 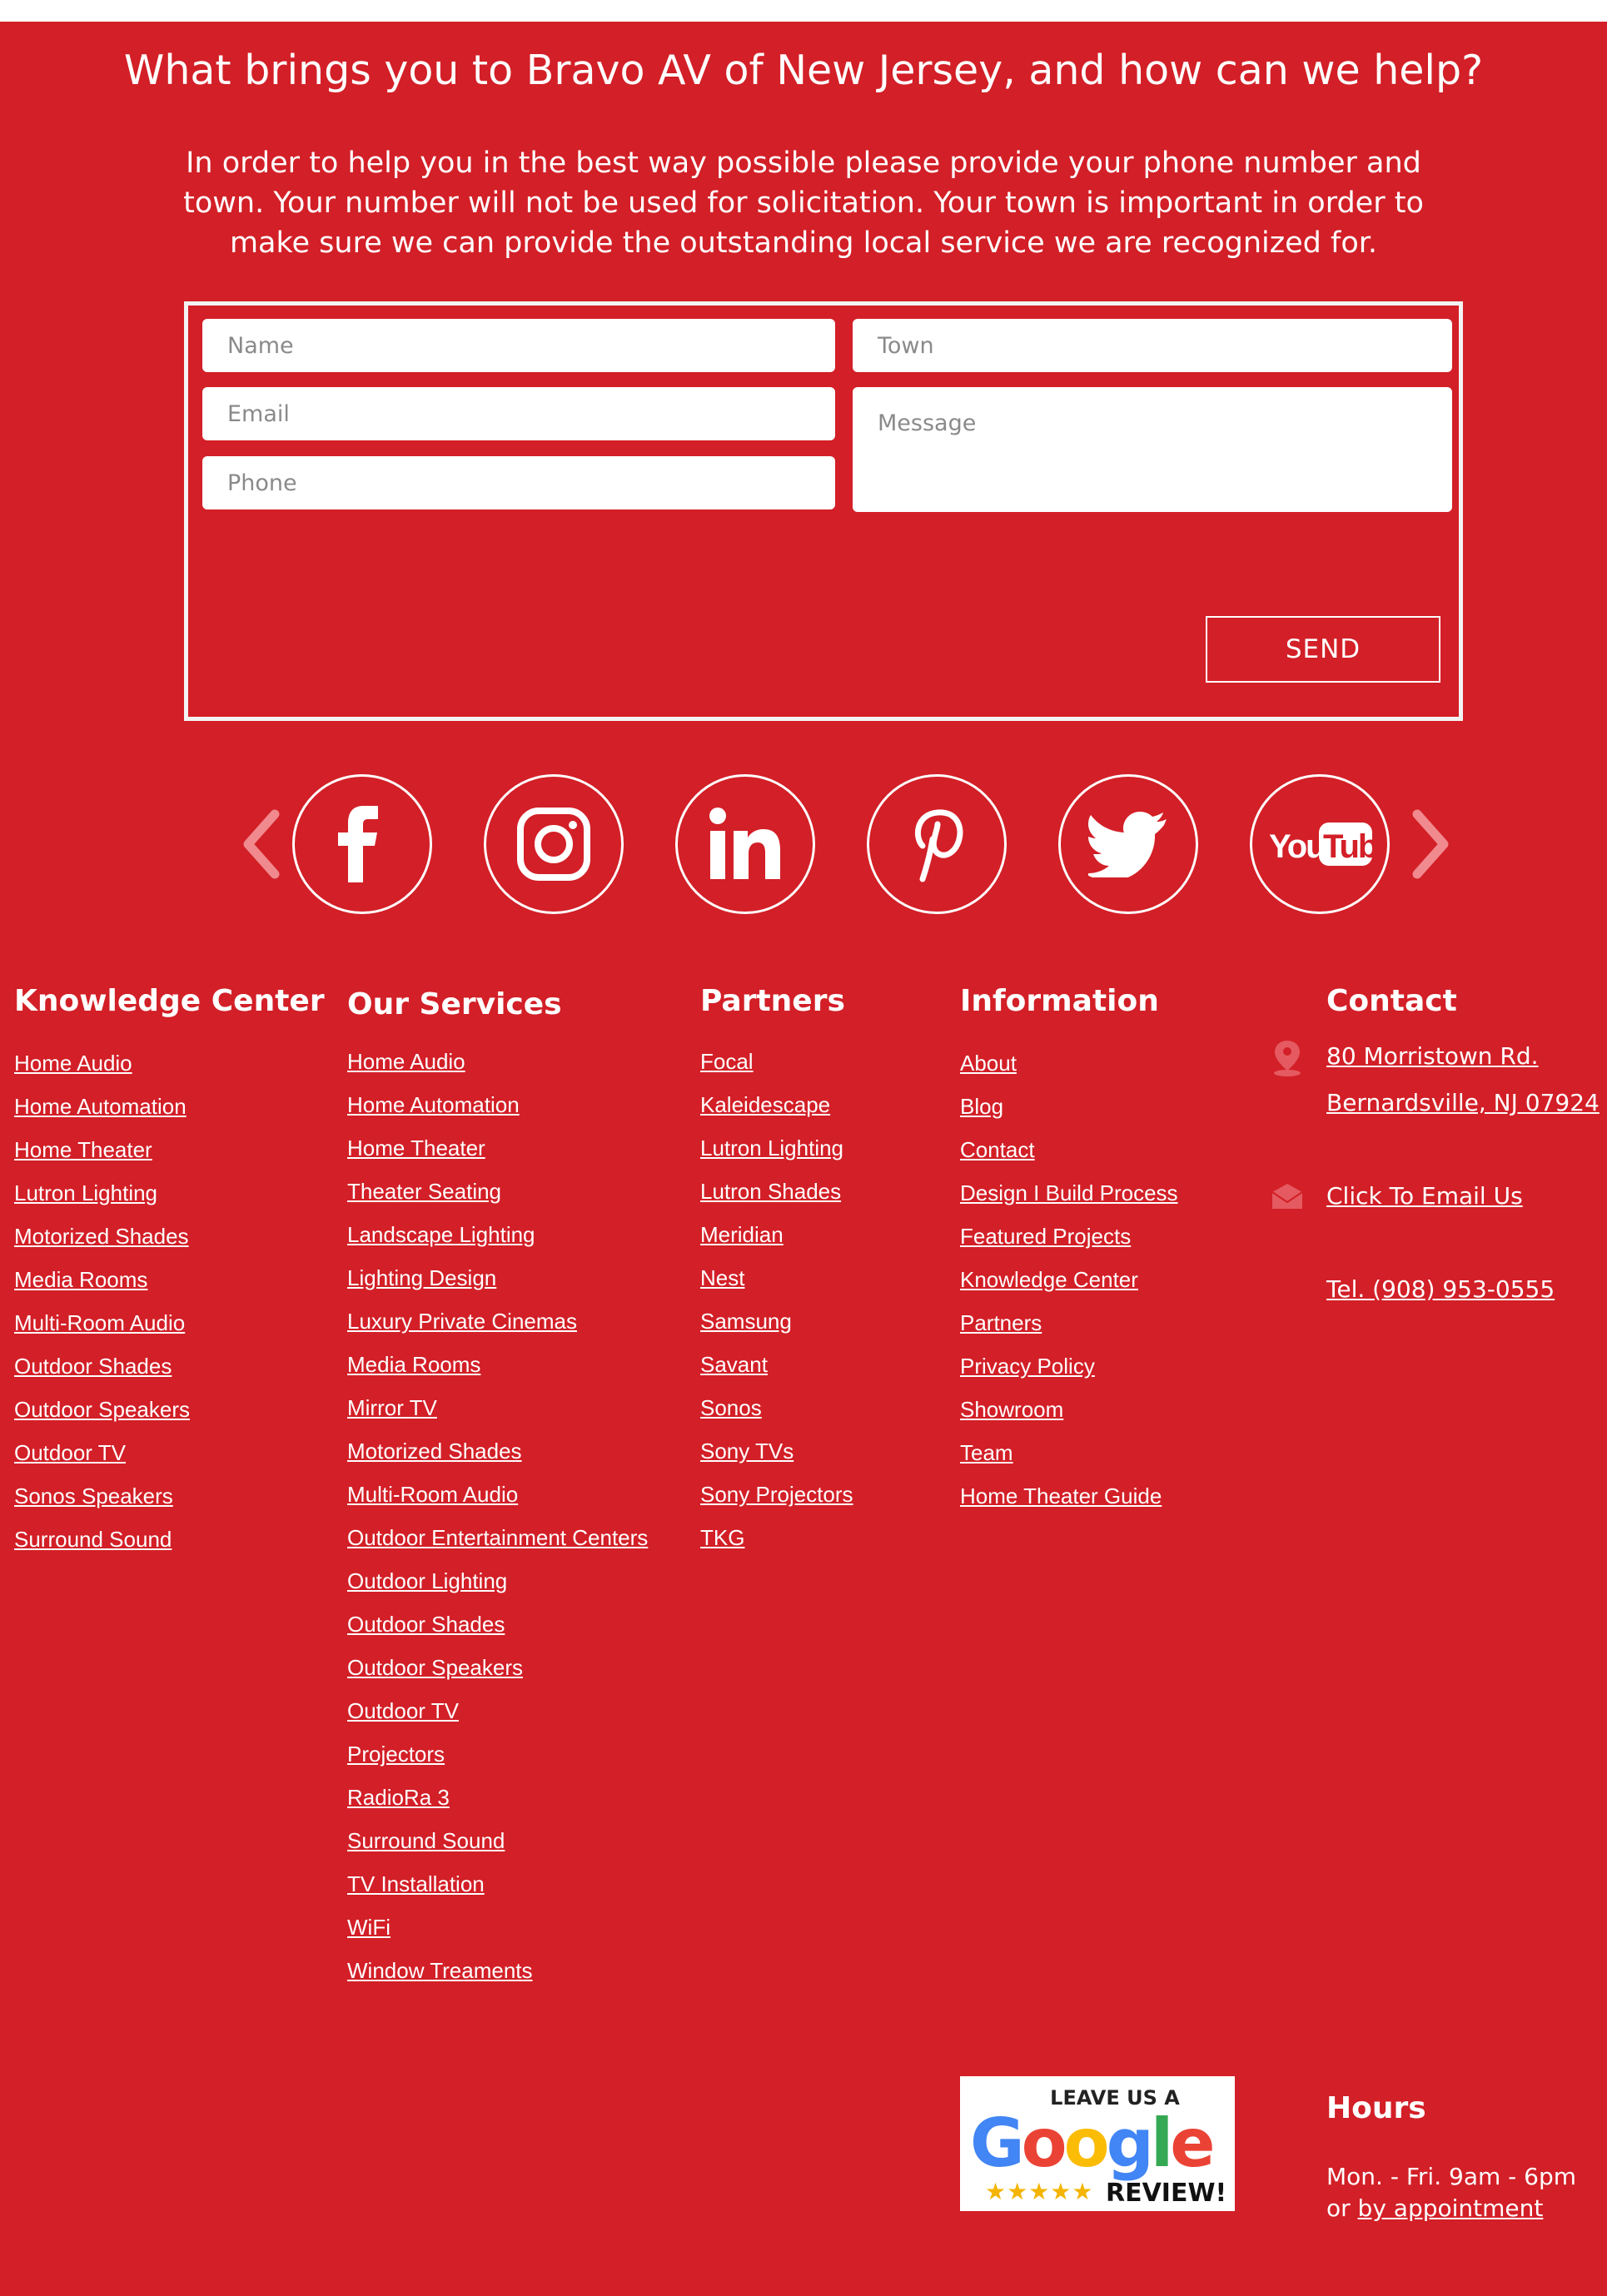 I want to click on partner-link: Nest, so click(x=776, y=1287).